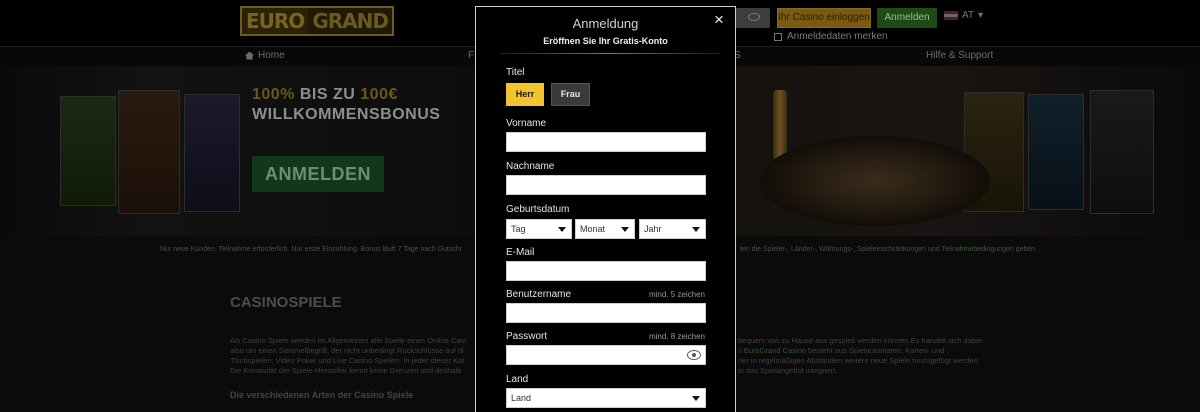 The width and height of the screenshot is (1200, 412). Describe the element at coordinates (471, 55) in the screenshot. I see `nav-item-f: F` at that location.